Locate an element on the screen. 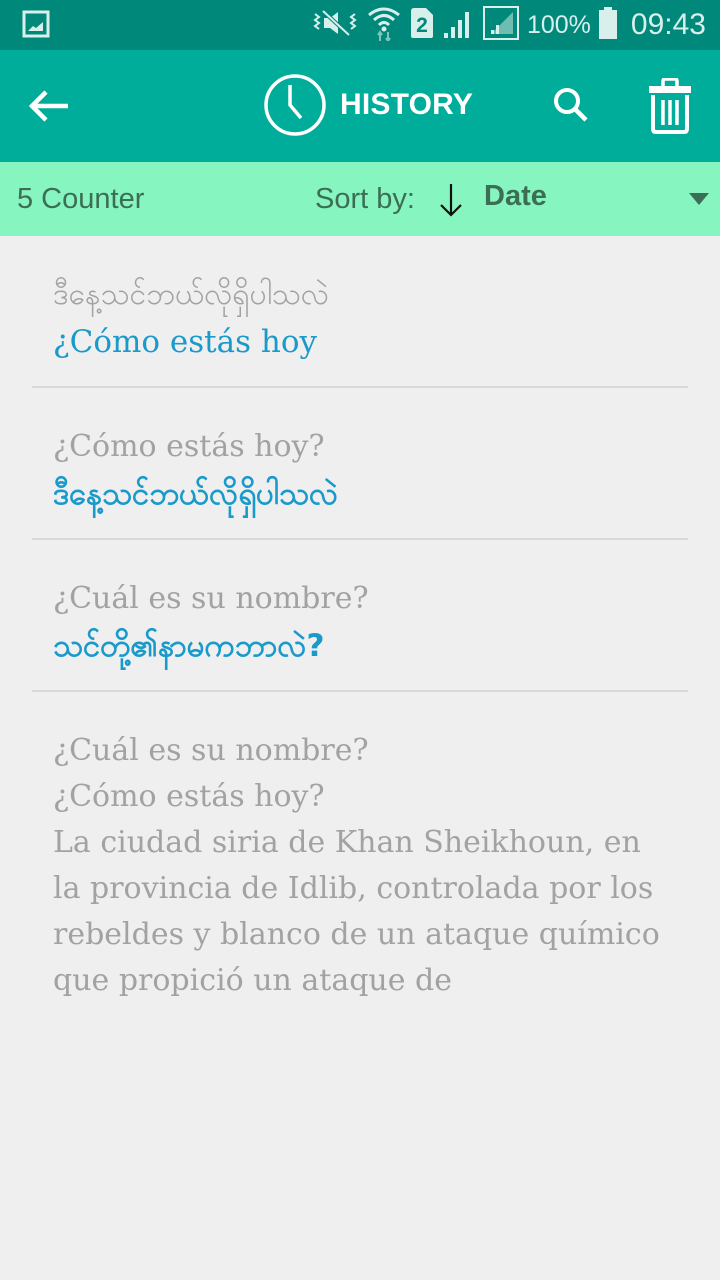  battery-icon is located at coordinates (607, 25).